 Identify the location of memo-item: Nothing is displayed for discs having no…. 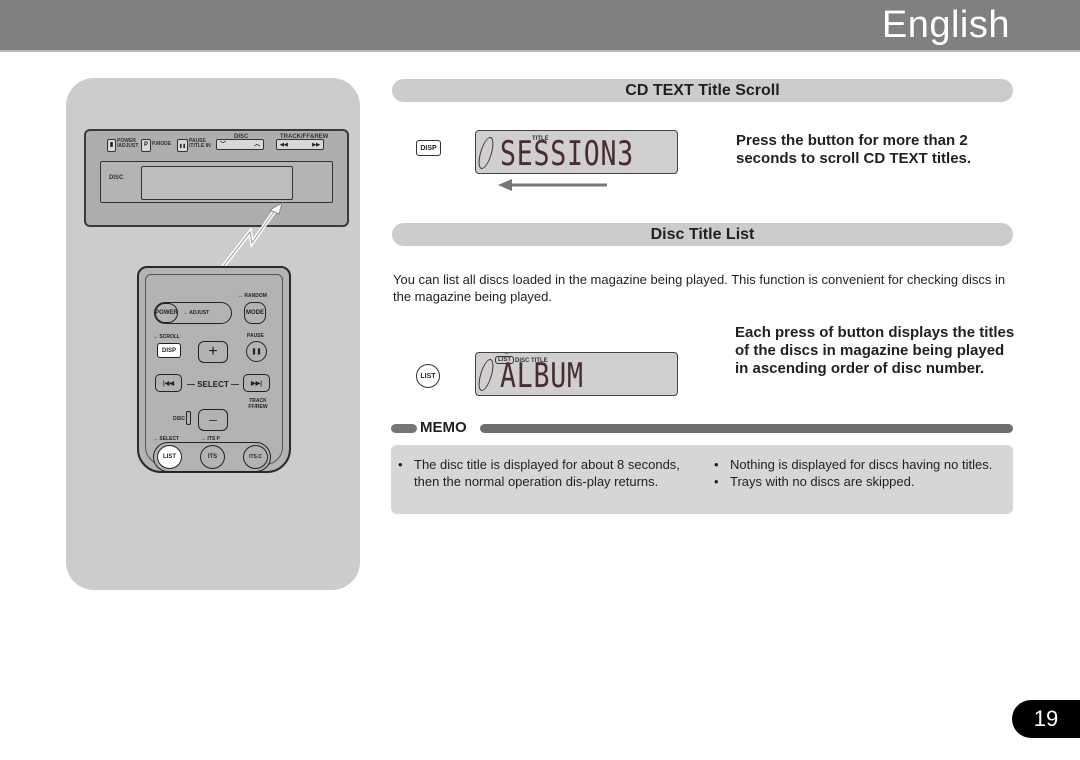
(859, 464).